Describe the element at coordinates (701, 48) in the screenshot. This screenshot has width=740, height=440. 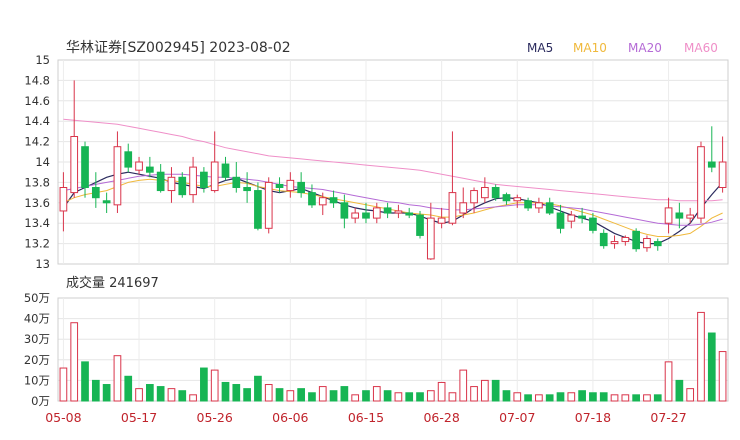
I see `legend-ma60: MA60` at that location.